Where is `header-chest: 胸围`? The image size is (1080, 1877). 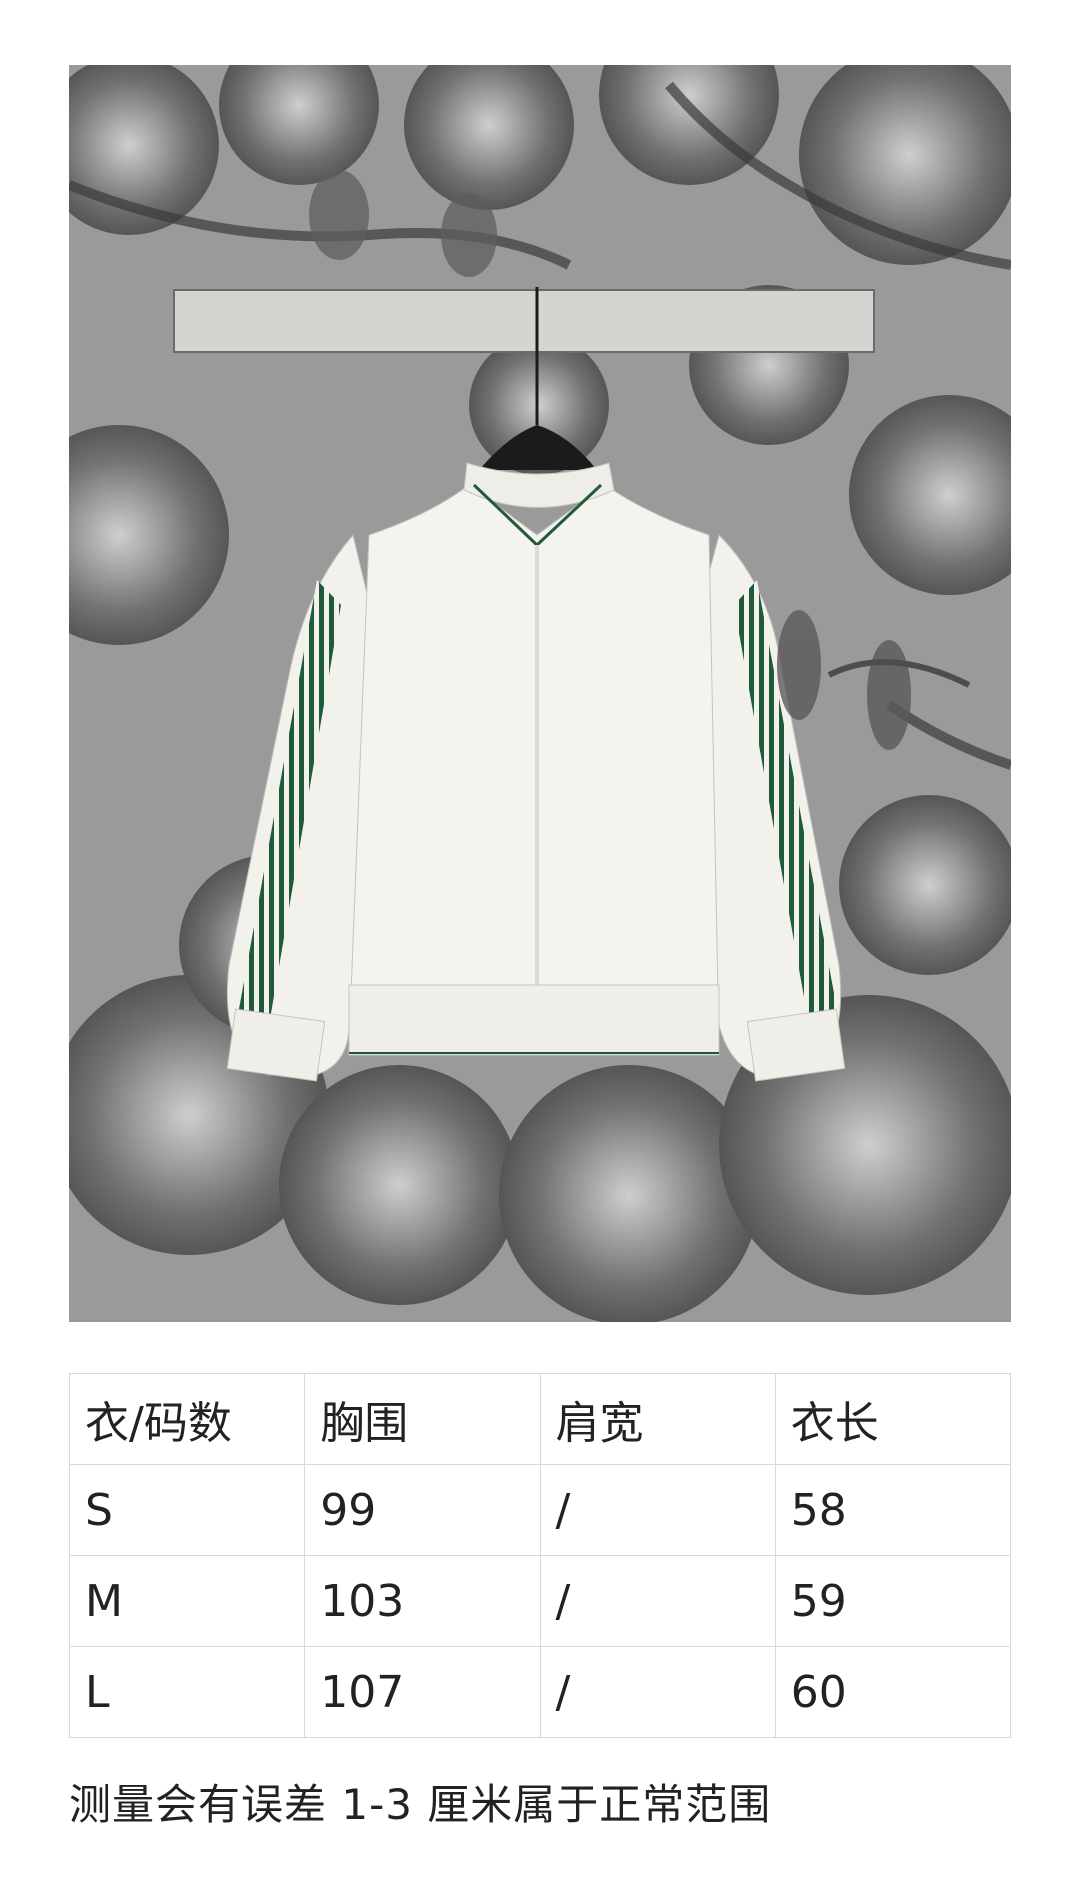 header-chest: 胸围 is located at coordinates (422, 1419).